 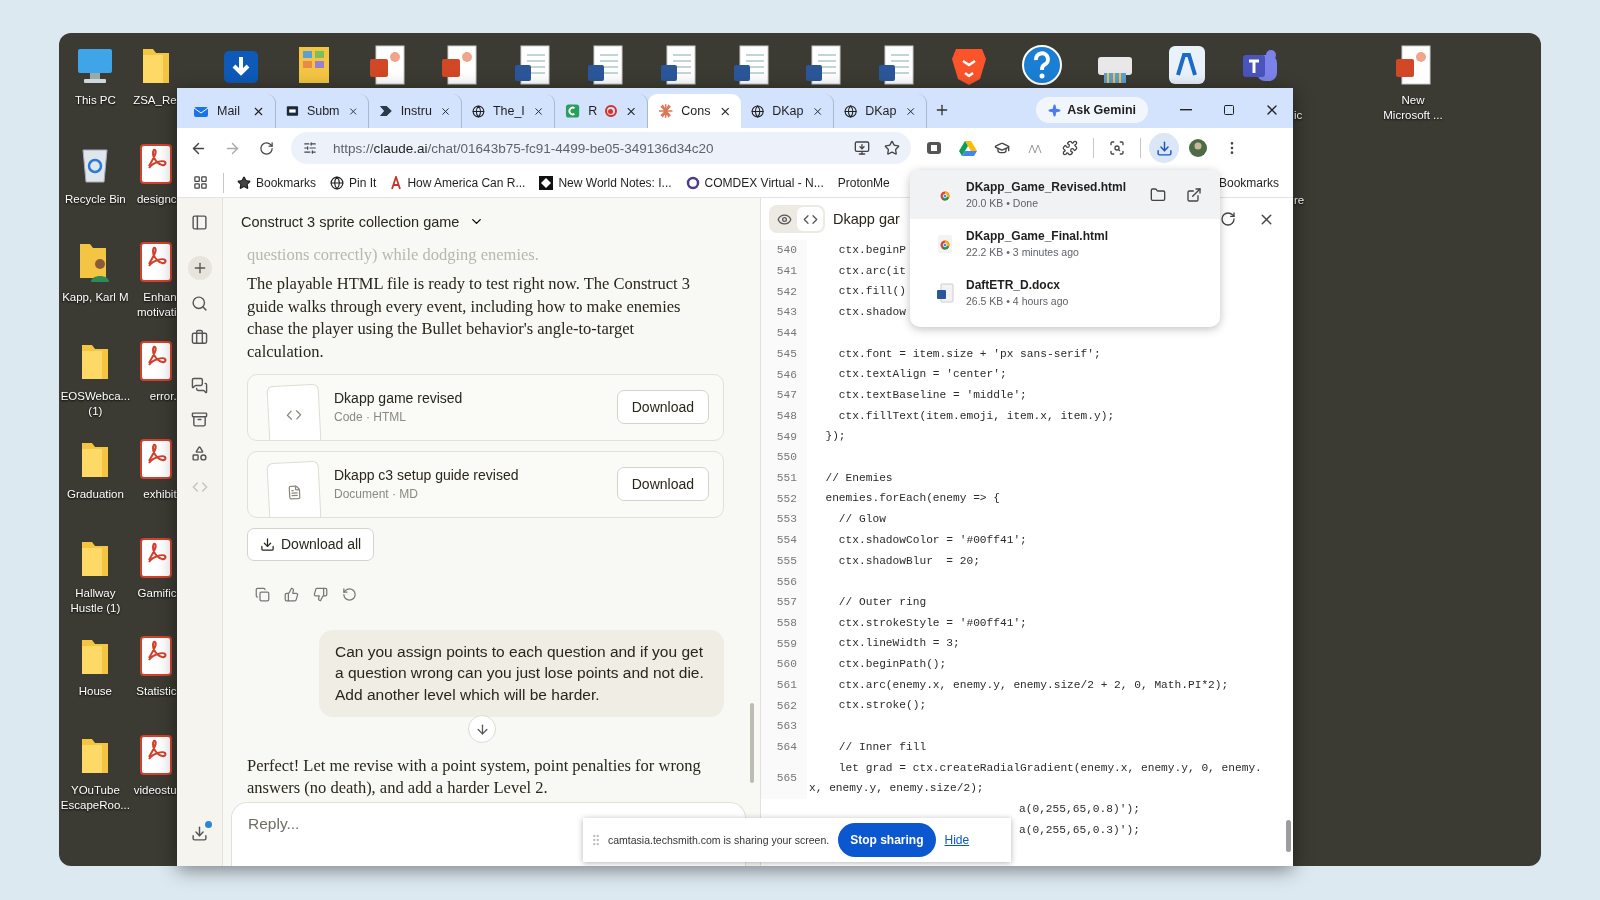 I want to click on shapes-button, so click(x=199, y=453).